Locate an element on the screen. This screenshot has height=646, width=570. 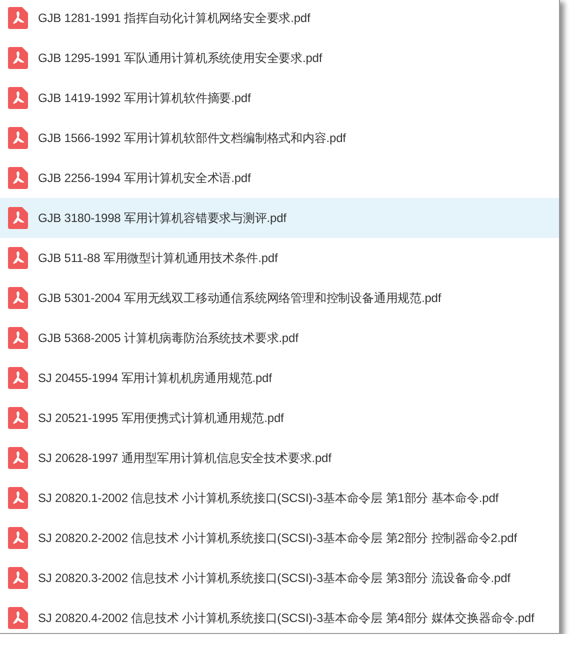
file-name: GJB 2256-1994 军用计算机安全术语.pdf is located at coordinates (144, 178).